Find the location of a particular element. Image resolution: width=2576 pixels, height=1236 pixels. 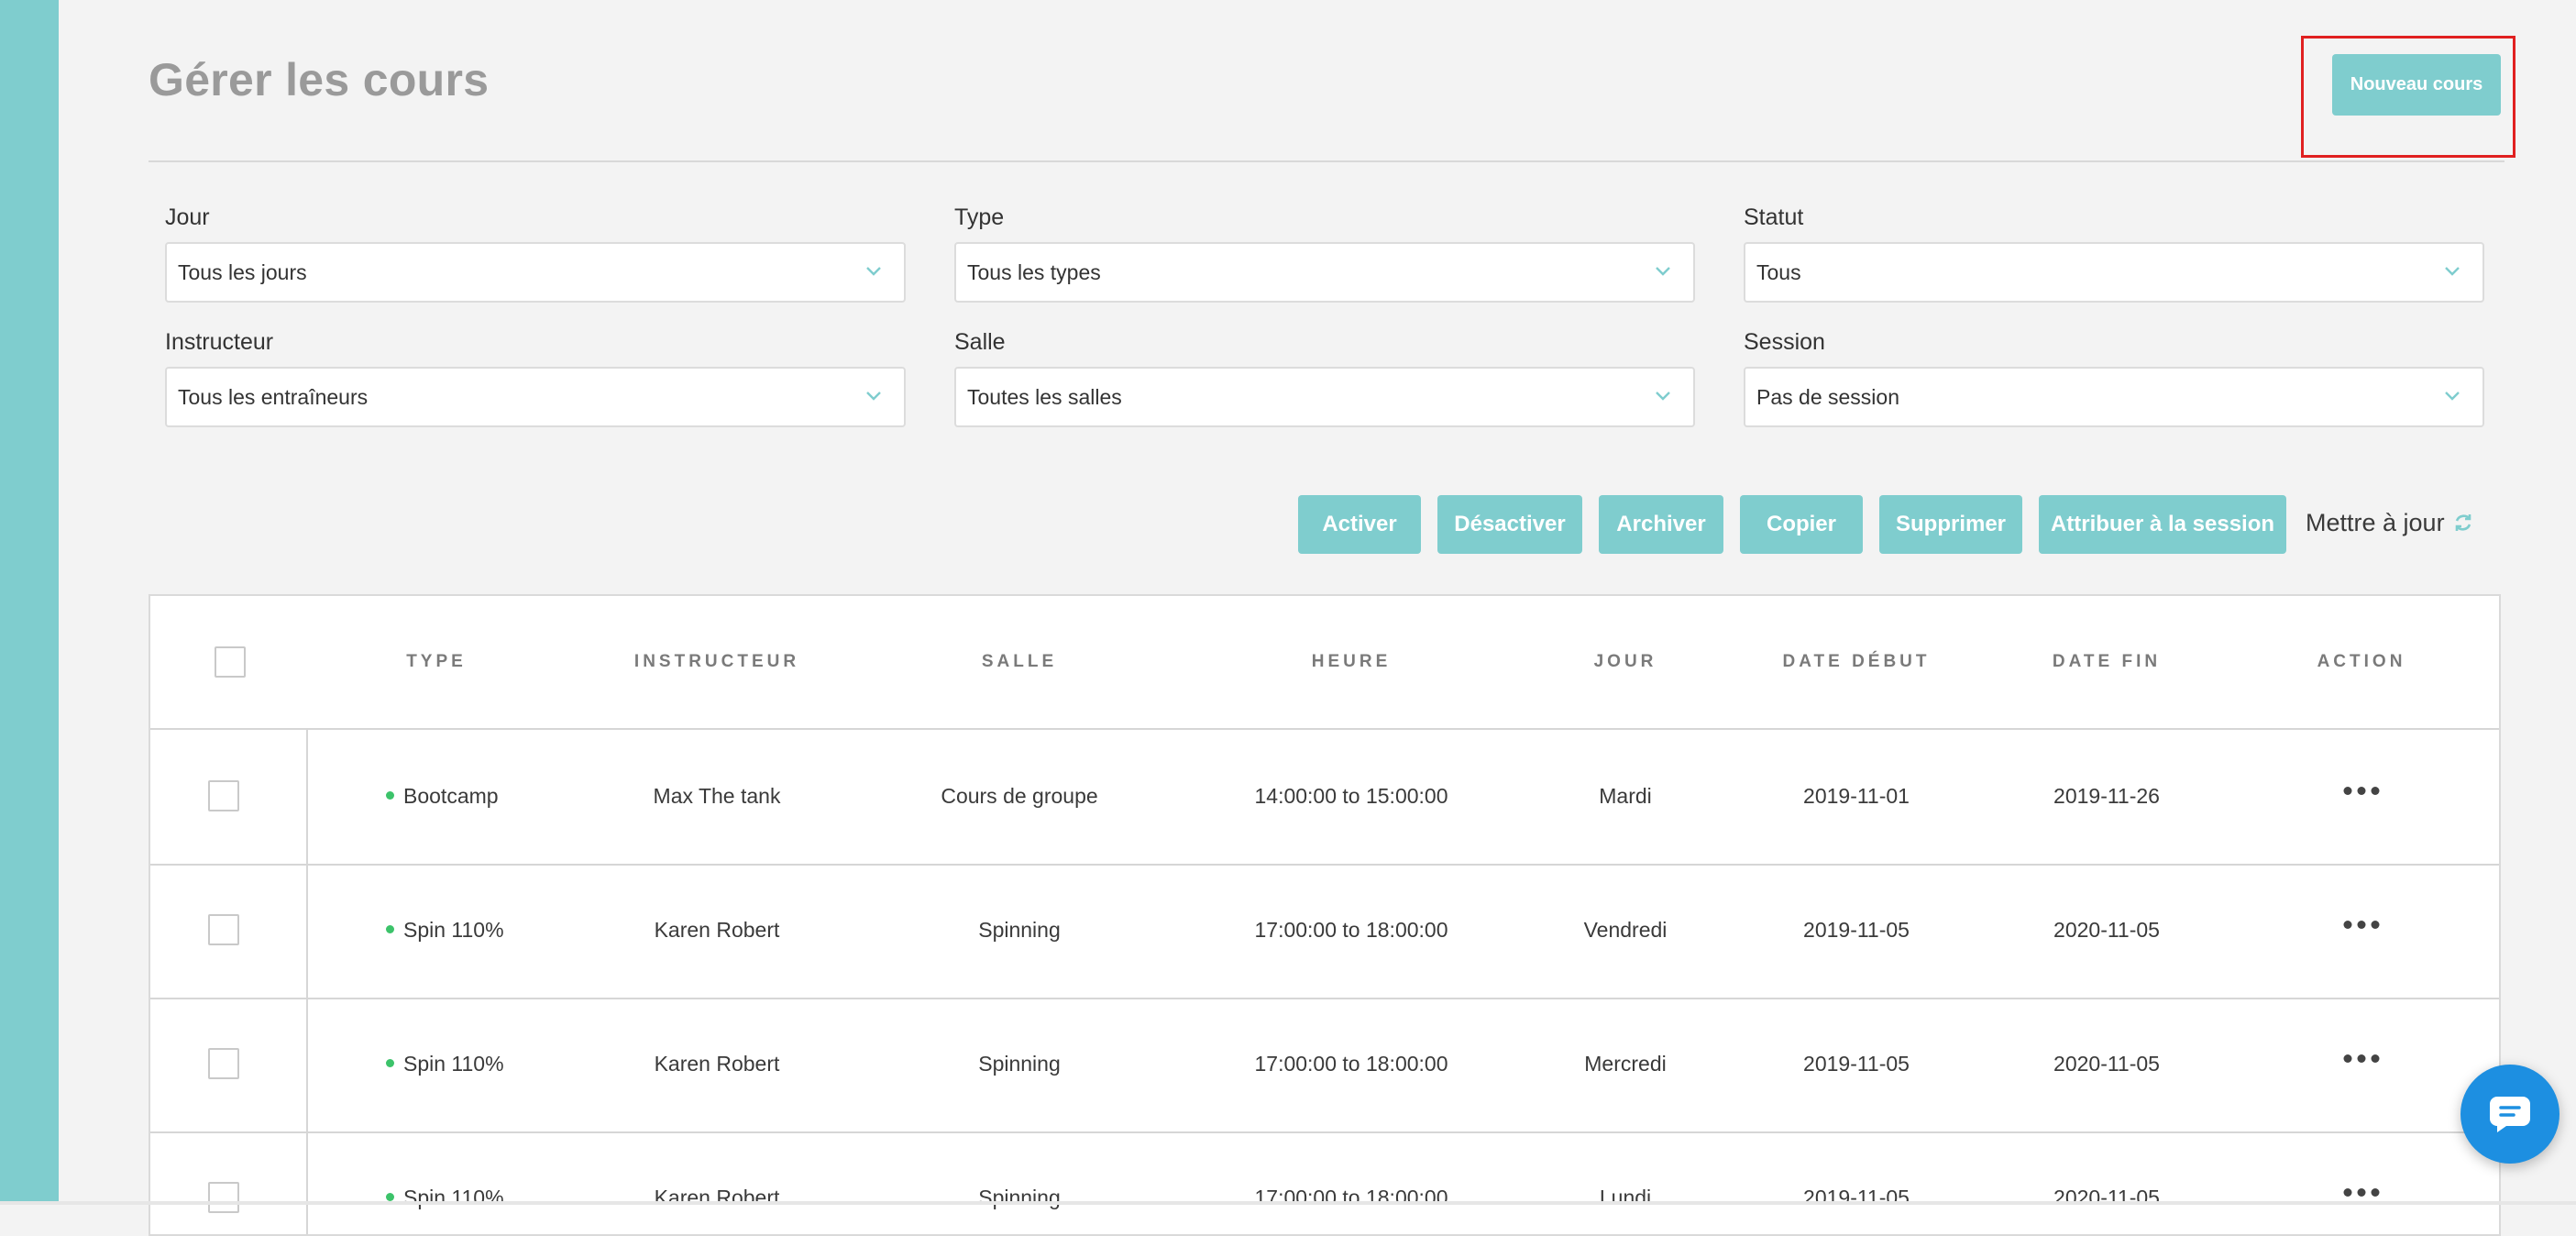

cell-type: Bootcamp is located at coordinates (442, 796).